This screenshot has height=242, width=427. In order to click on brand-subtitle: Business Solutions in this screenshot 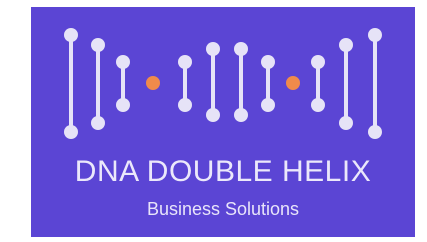, I will do `click(223, 209)`.